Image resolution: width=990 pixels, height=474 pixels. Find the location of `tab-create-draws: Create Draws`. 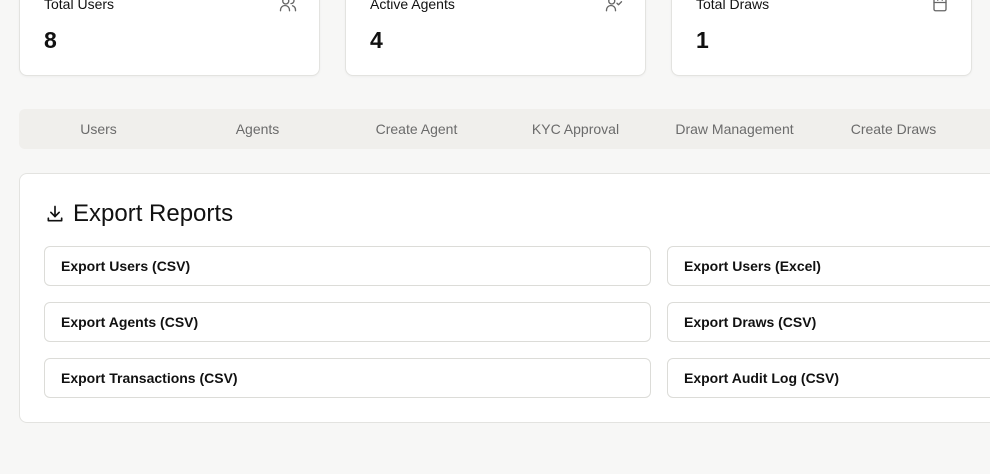

tab-create-draws: Create Draws is located at coordinates (893, 129).